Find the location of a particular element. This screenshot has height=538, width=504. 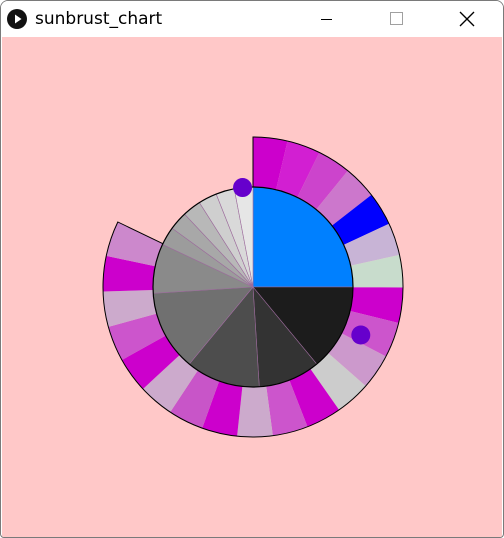

minimize-icon is located at coordinates (326, 19).